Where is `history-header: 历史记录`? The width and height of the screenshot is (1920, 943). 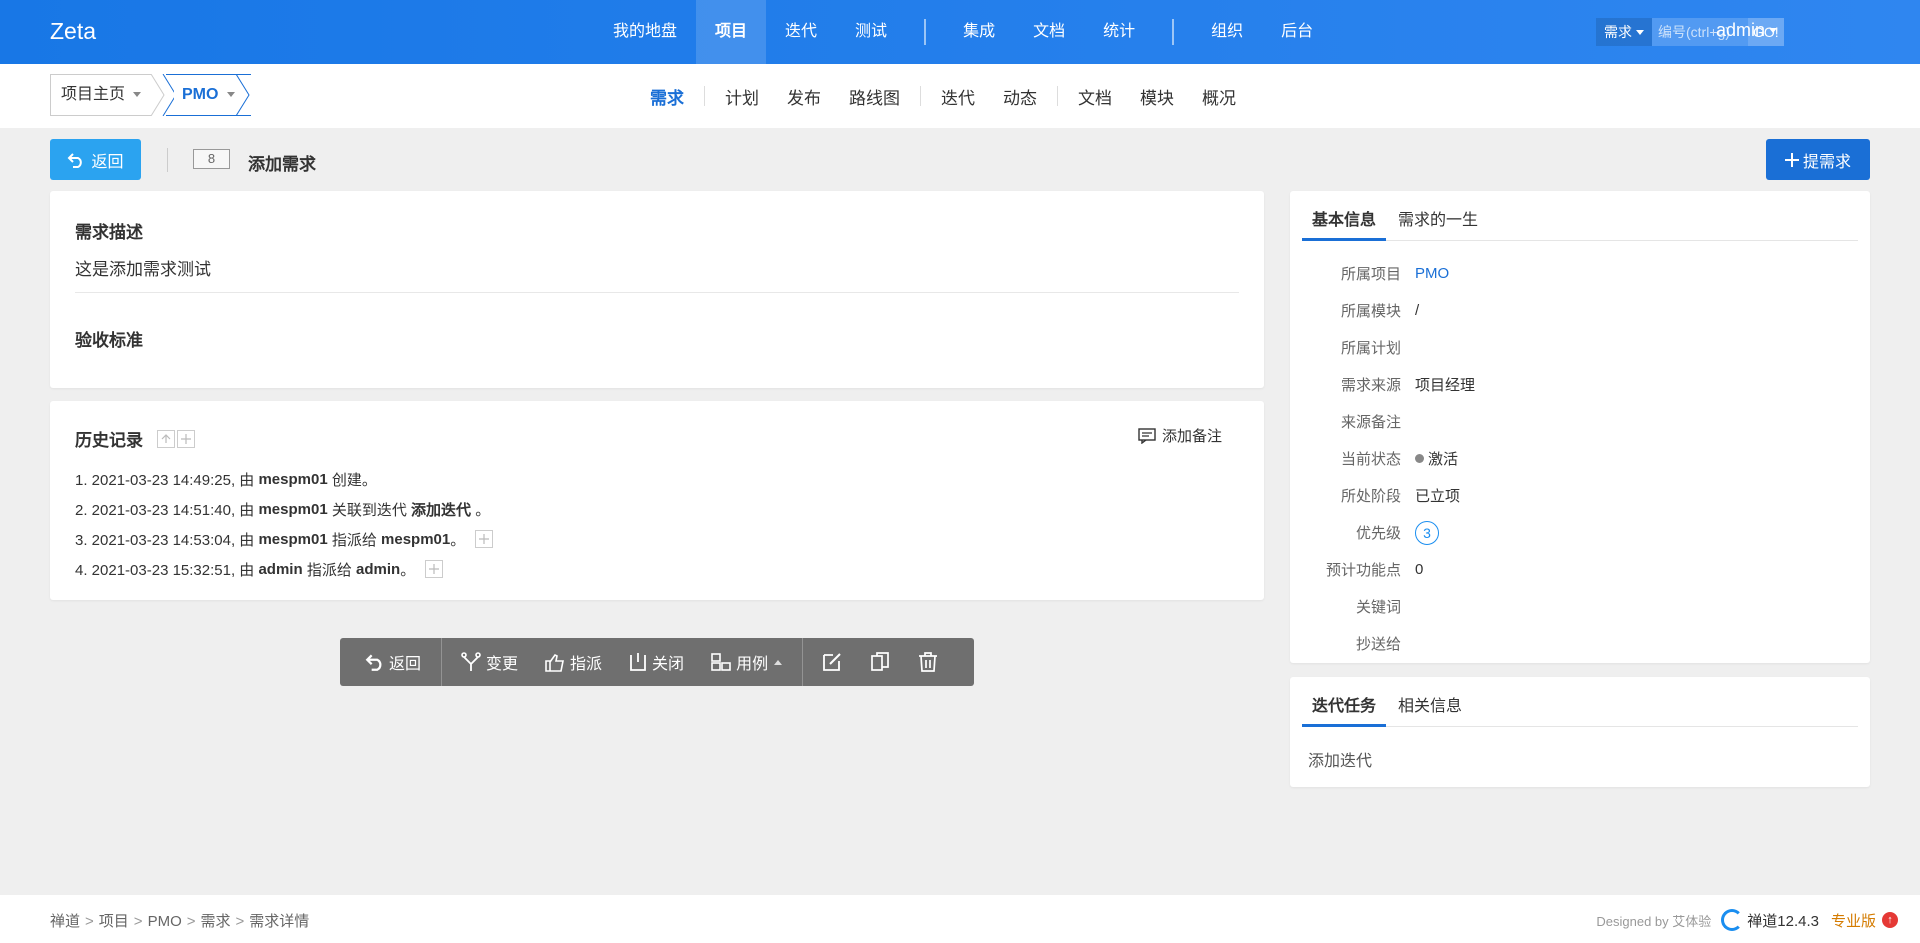 history-header: 历史记录 is located at coordinates (135, 438).